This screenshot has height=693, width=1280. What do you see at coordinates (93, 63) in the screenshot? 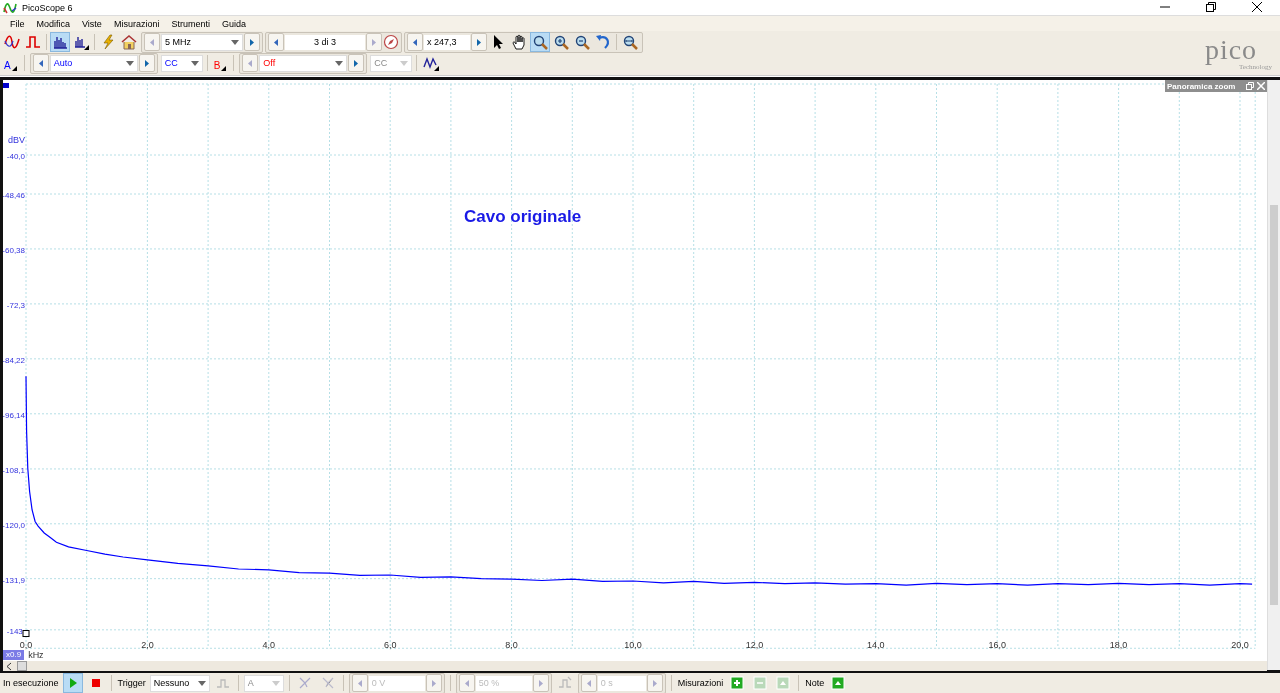
I see `range-dropdown: Auto` at bounding box center [93, 63].